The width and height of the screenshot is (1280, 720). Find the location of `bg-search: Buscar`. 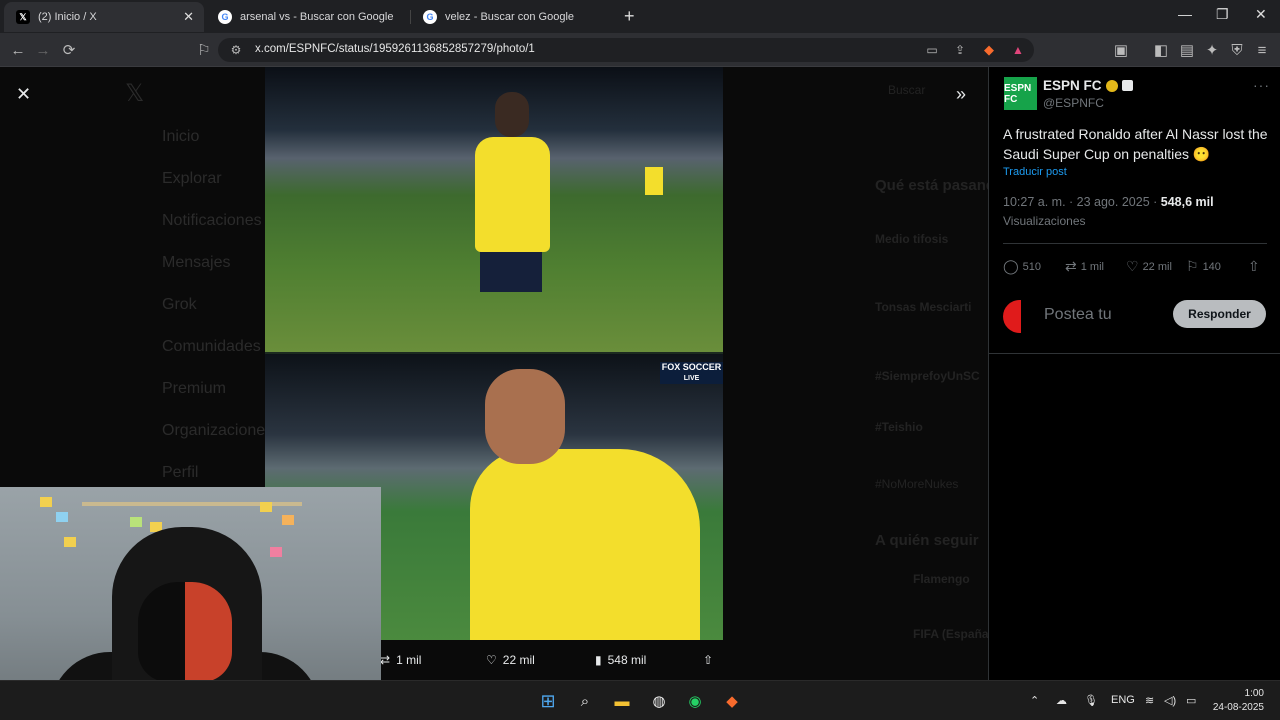

bg-search: Buscar is located at coordinates (907, 90).